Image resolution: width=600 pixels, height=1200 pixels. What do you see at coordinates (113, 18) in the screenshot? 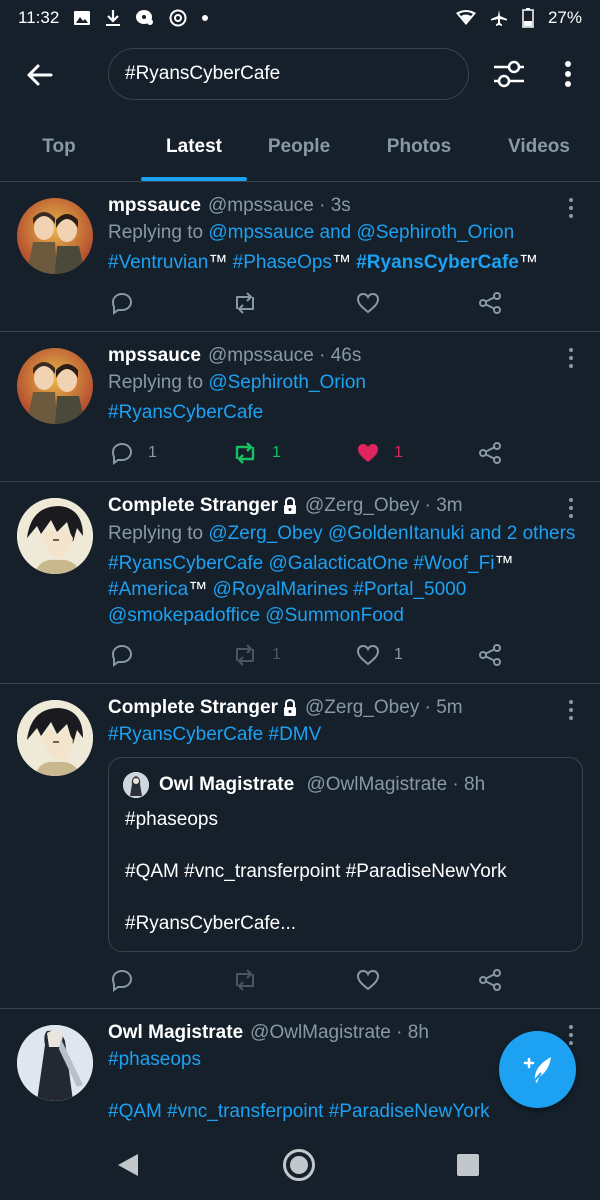
I see `download-notification-icon` at bounding box center [113, 18].